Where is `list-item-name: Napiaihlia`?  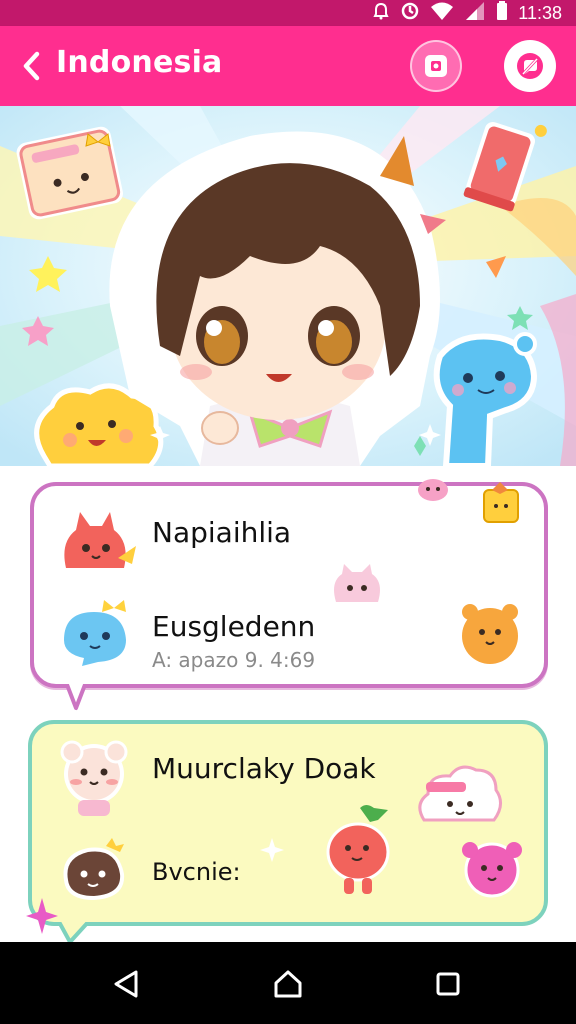 list-item-name: Napiaihlia is located at coordinates (222, 532).